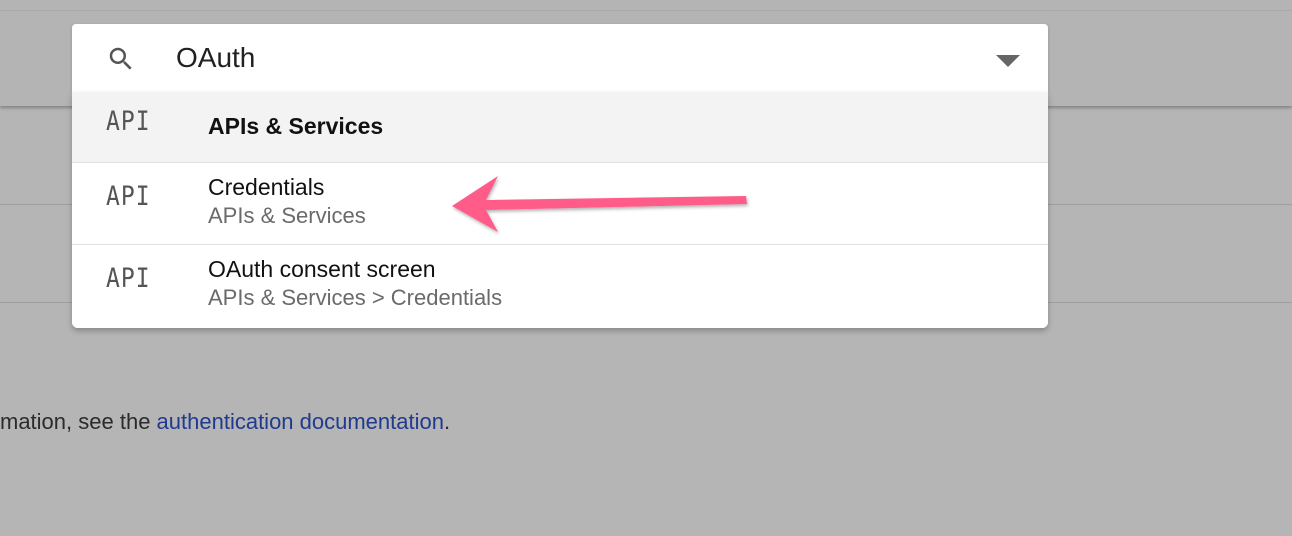  Describe the element at coordinates (1008, 60) in the screenshot. I see `chevron-down-icon` at that location.